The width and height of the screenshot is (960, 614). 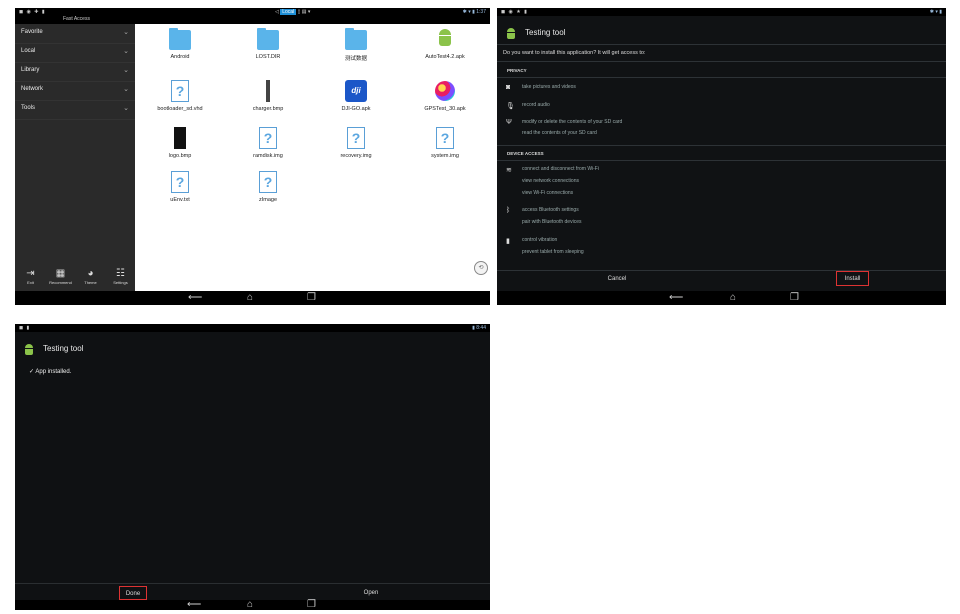 I want to click on sidebar-header-label: Fast Access, so click(x=76, y=19).